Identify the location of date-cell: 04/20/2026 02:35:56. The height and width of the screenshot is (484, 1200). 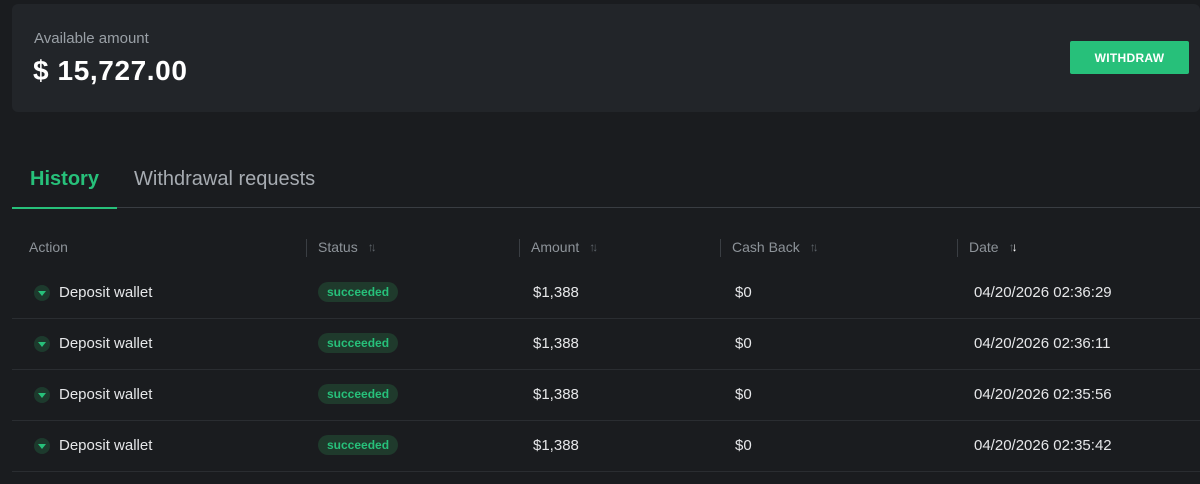
(1043, 394).